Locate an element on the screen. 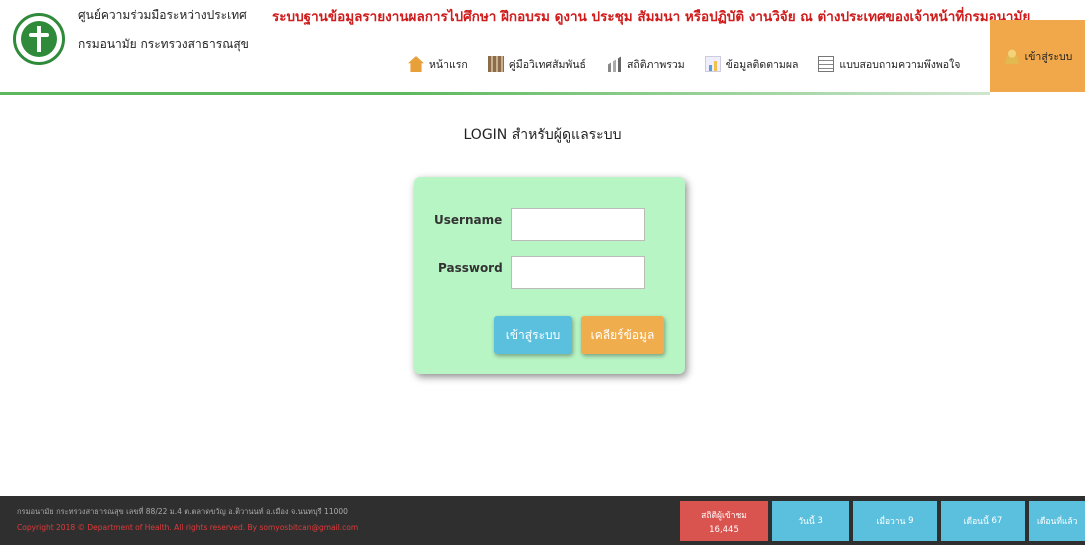 This screenshot has height=545, width=1085. visitor-stats-today: วันนี้ 3 is located at coordinates (810, 521).